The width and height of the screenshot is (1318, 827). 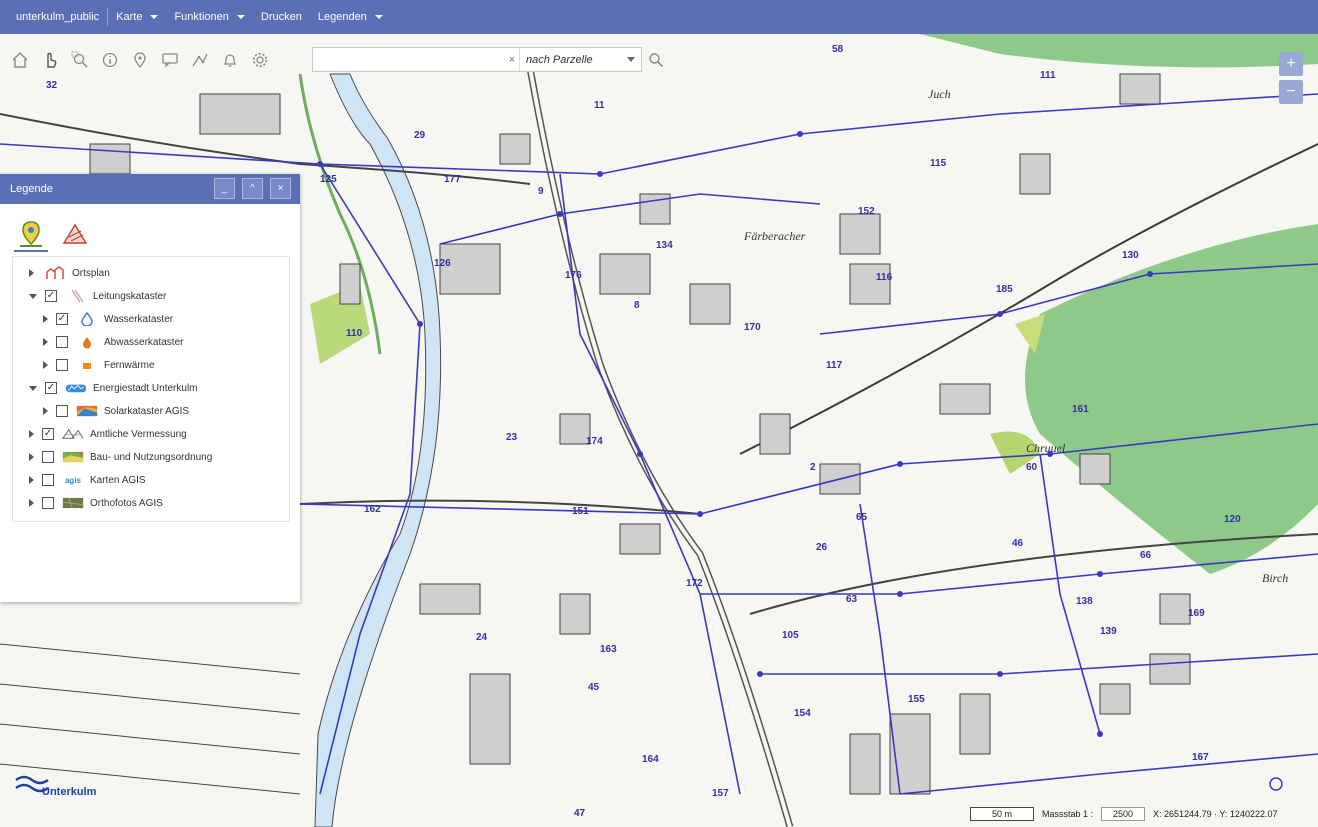 I want to click on collapse-button: ^, so click(x=252, y=188).